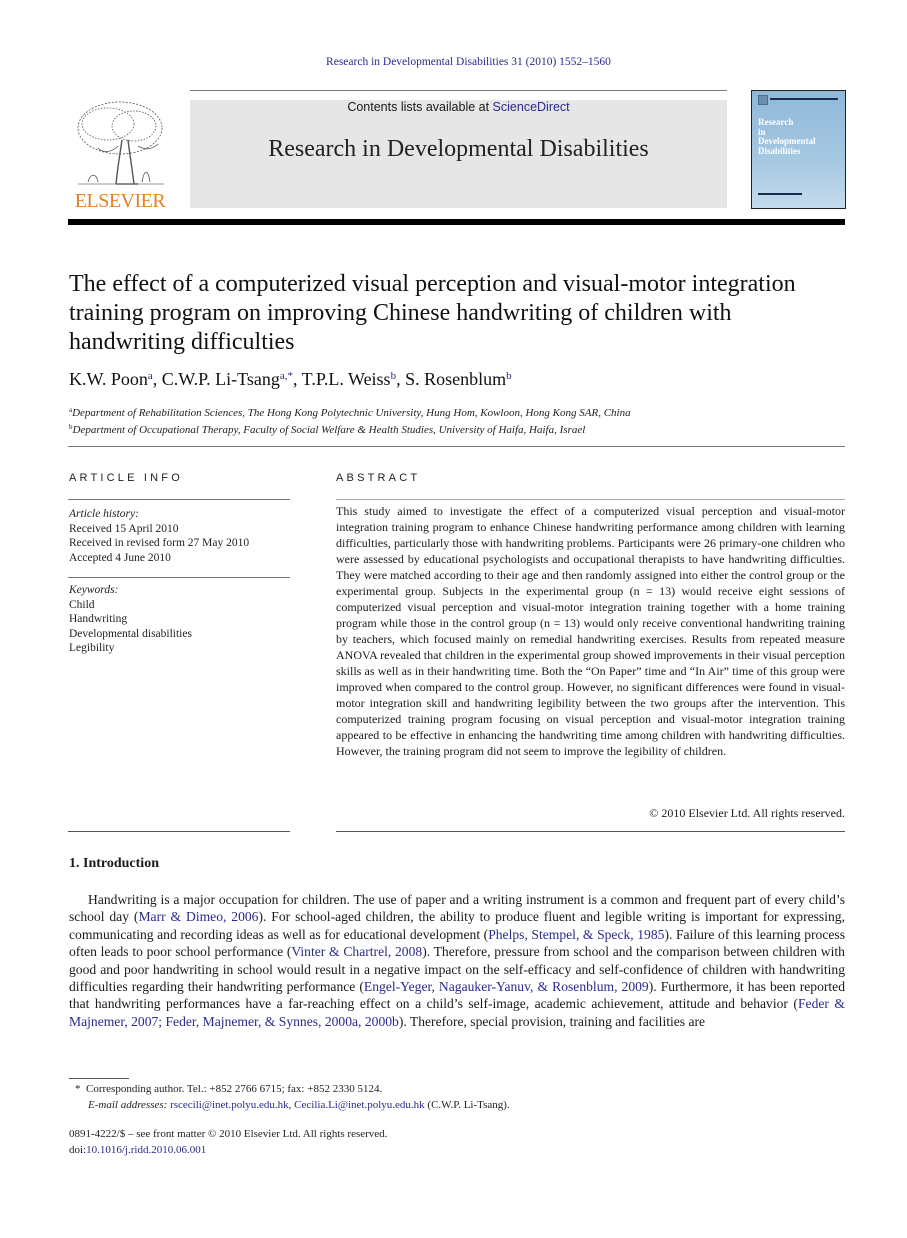 This screenshot has width=907, height=1238. I want to click on citation-link: Vinter & Chartrel, 2008, so click(356, 951).